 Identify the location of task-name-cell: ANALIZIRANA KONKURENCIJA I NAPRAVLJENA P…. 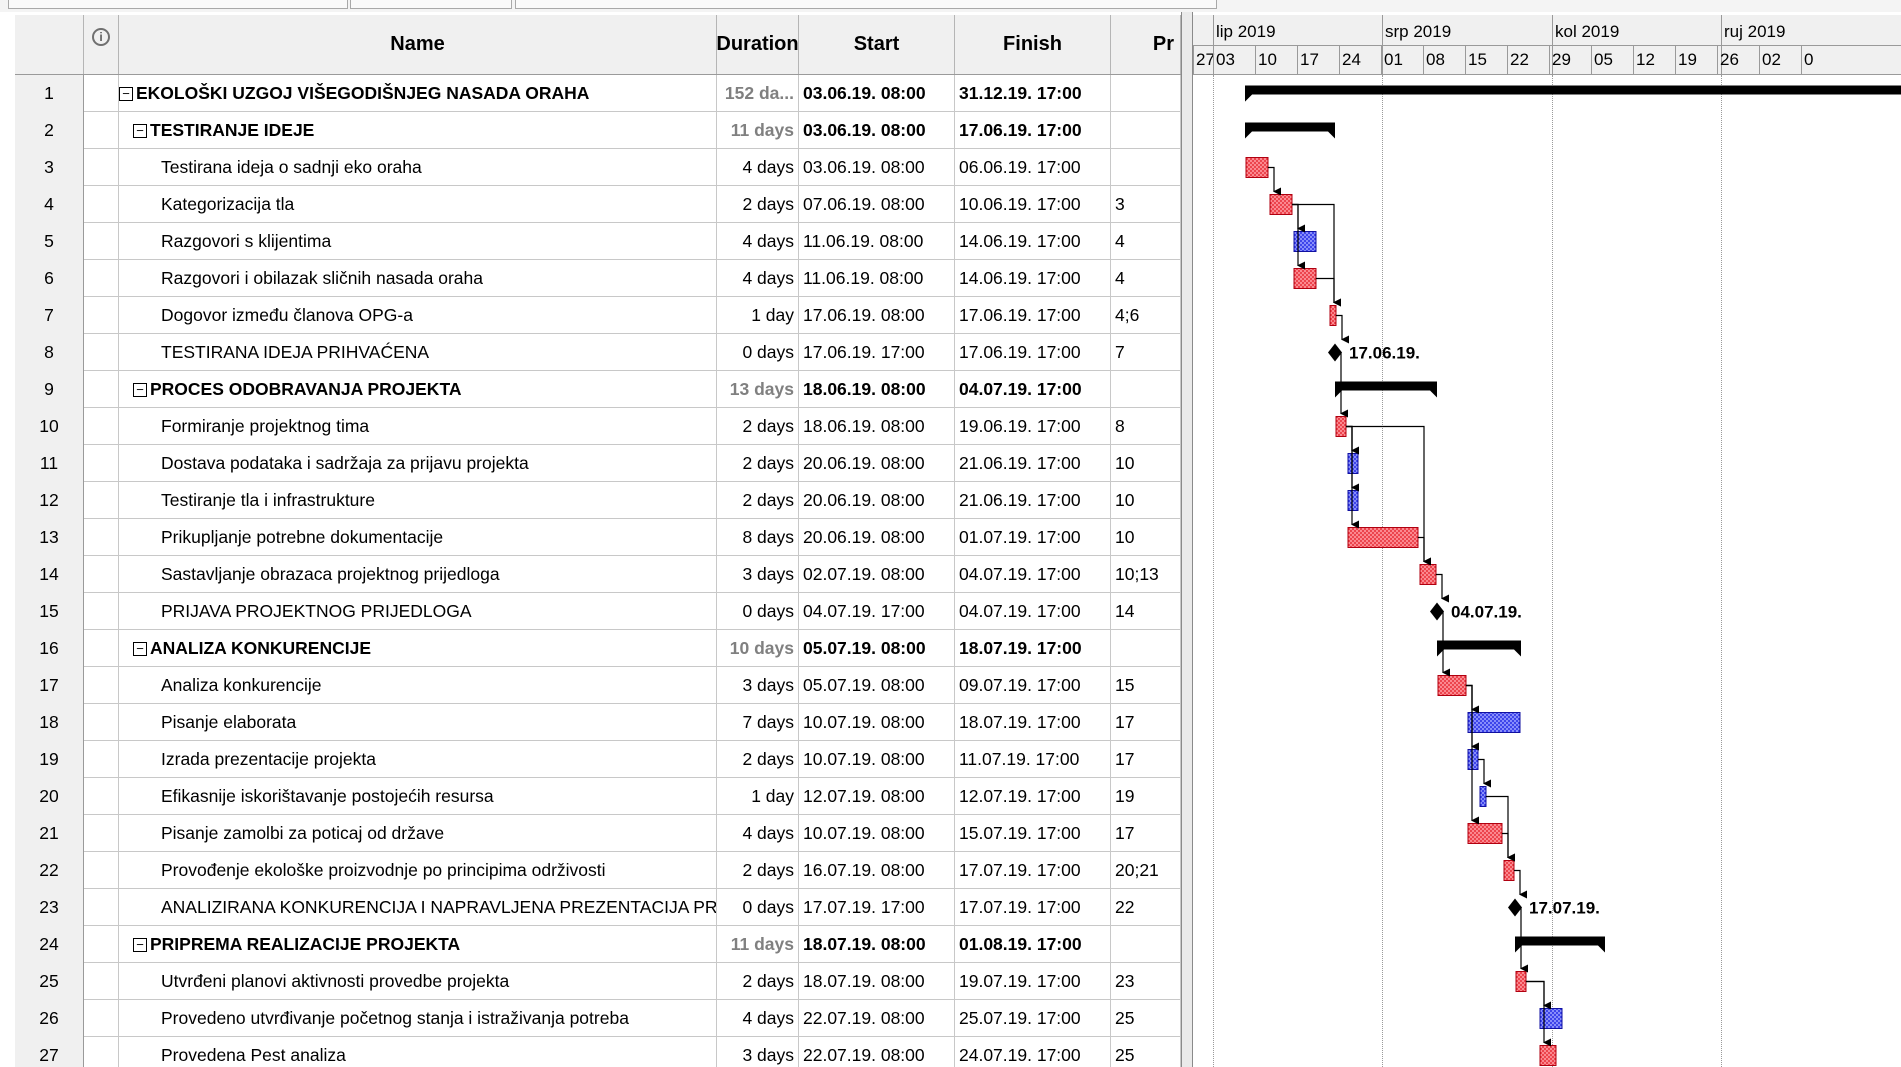
(418, 907).